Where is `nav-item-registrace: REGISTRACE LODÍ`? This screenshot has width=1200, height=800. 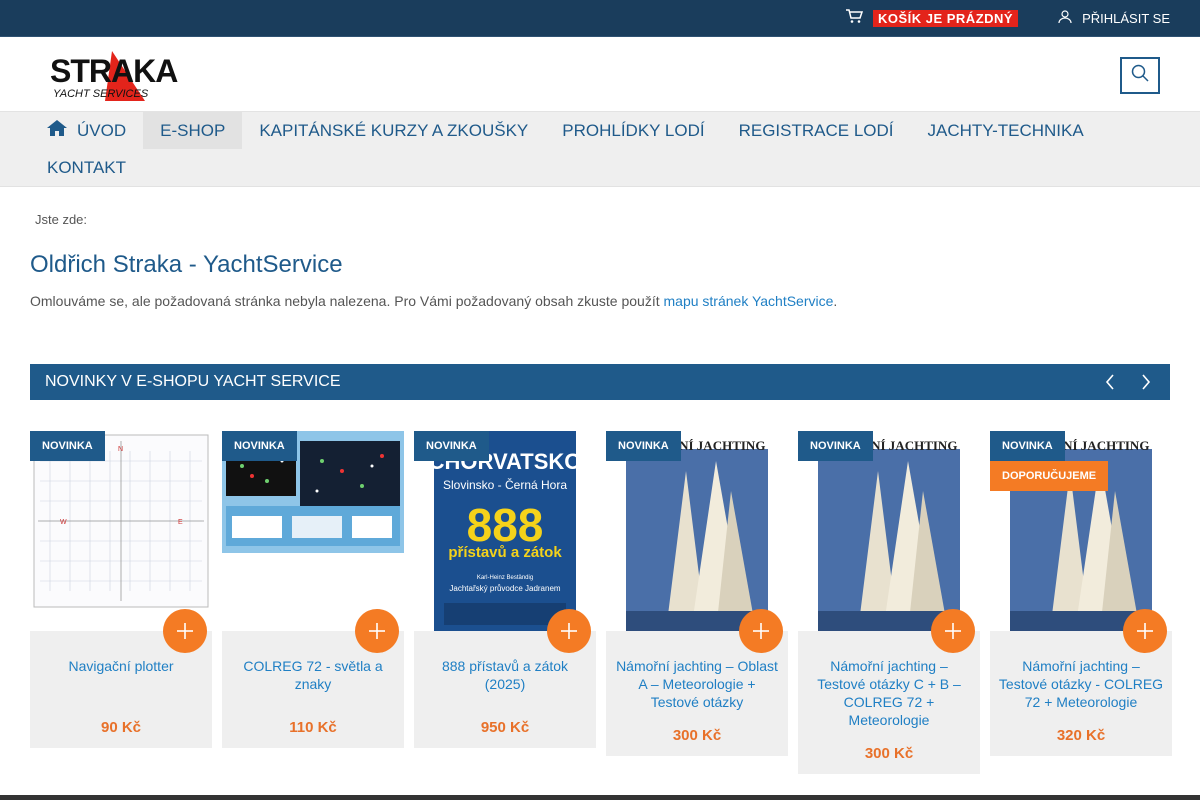
nav-item-registrace: REGISTRACE LODÍ is located at coordinates (816, 130).